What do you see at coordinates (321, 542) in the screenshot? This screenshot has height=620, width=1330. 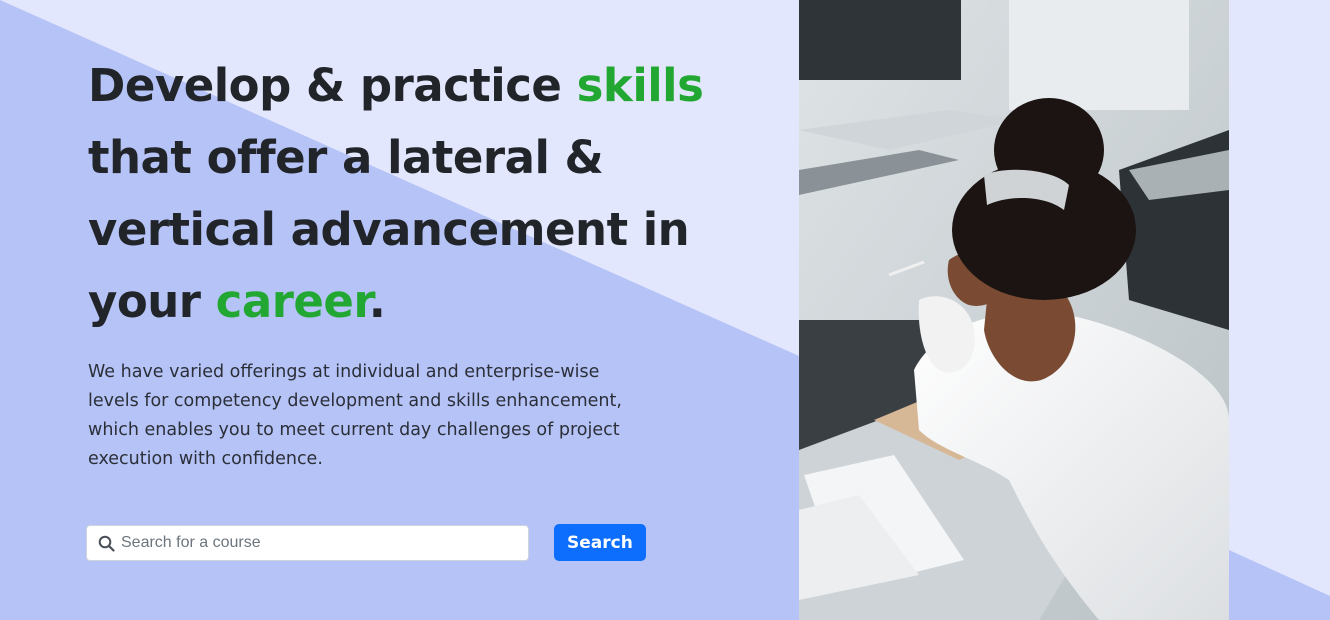 I see `search-input` at bounding box center [321, 542].